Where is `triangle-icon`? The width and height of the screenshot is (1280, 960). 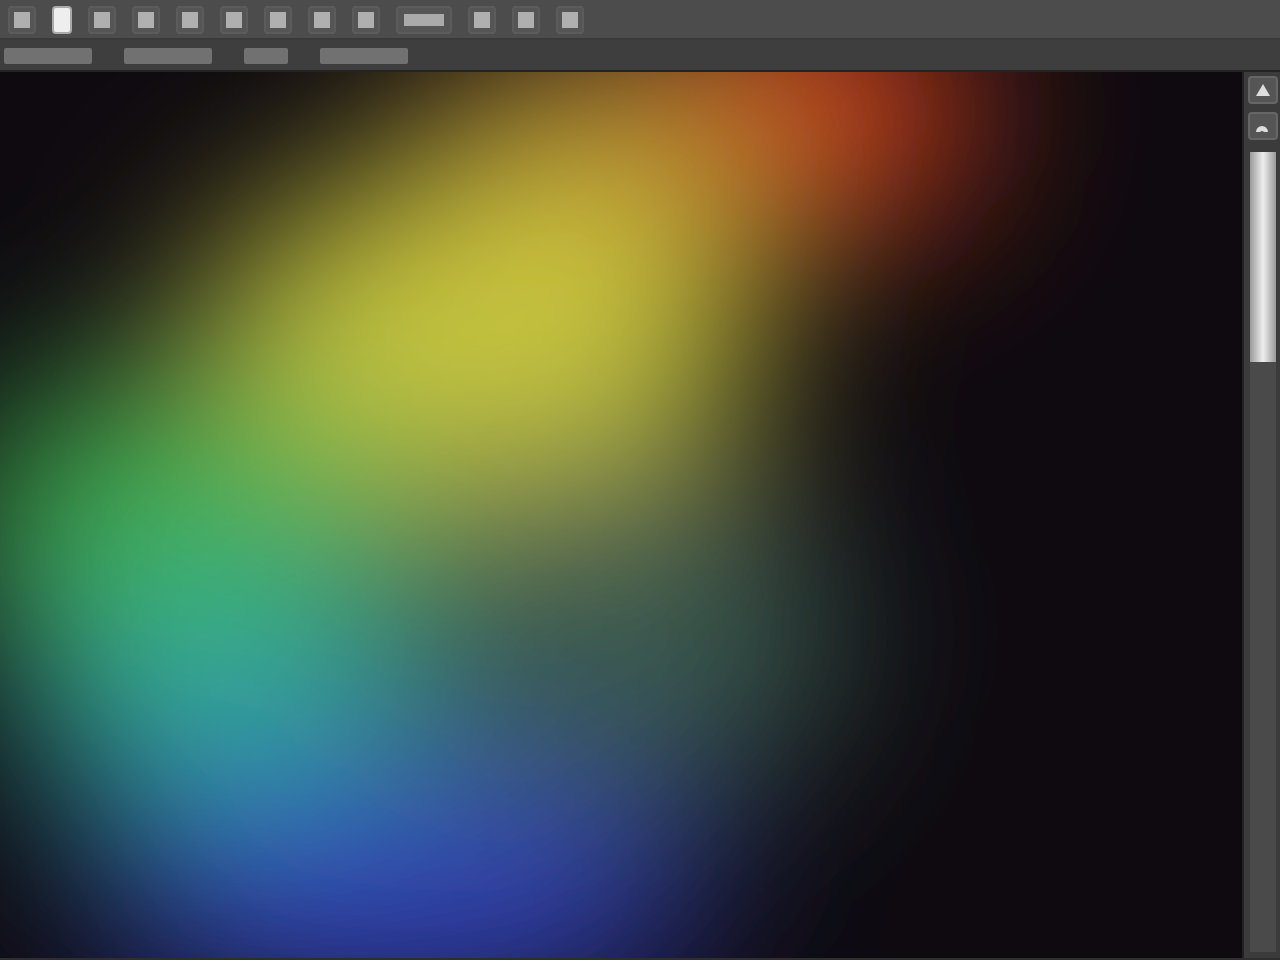 triangle-icon is located at coordinates (1262, 90).